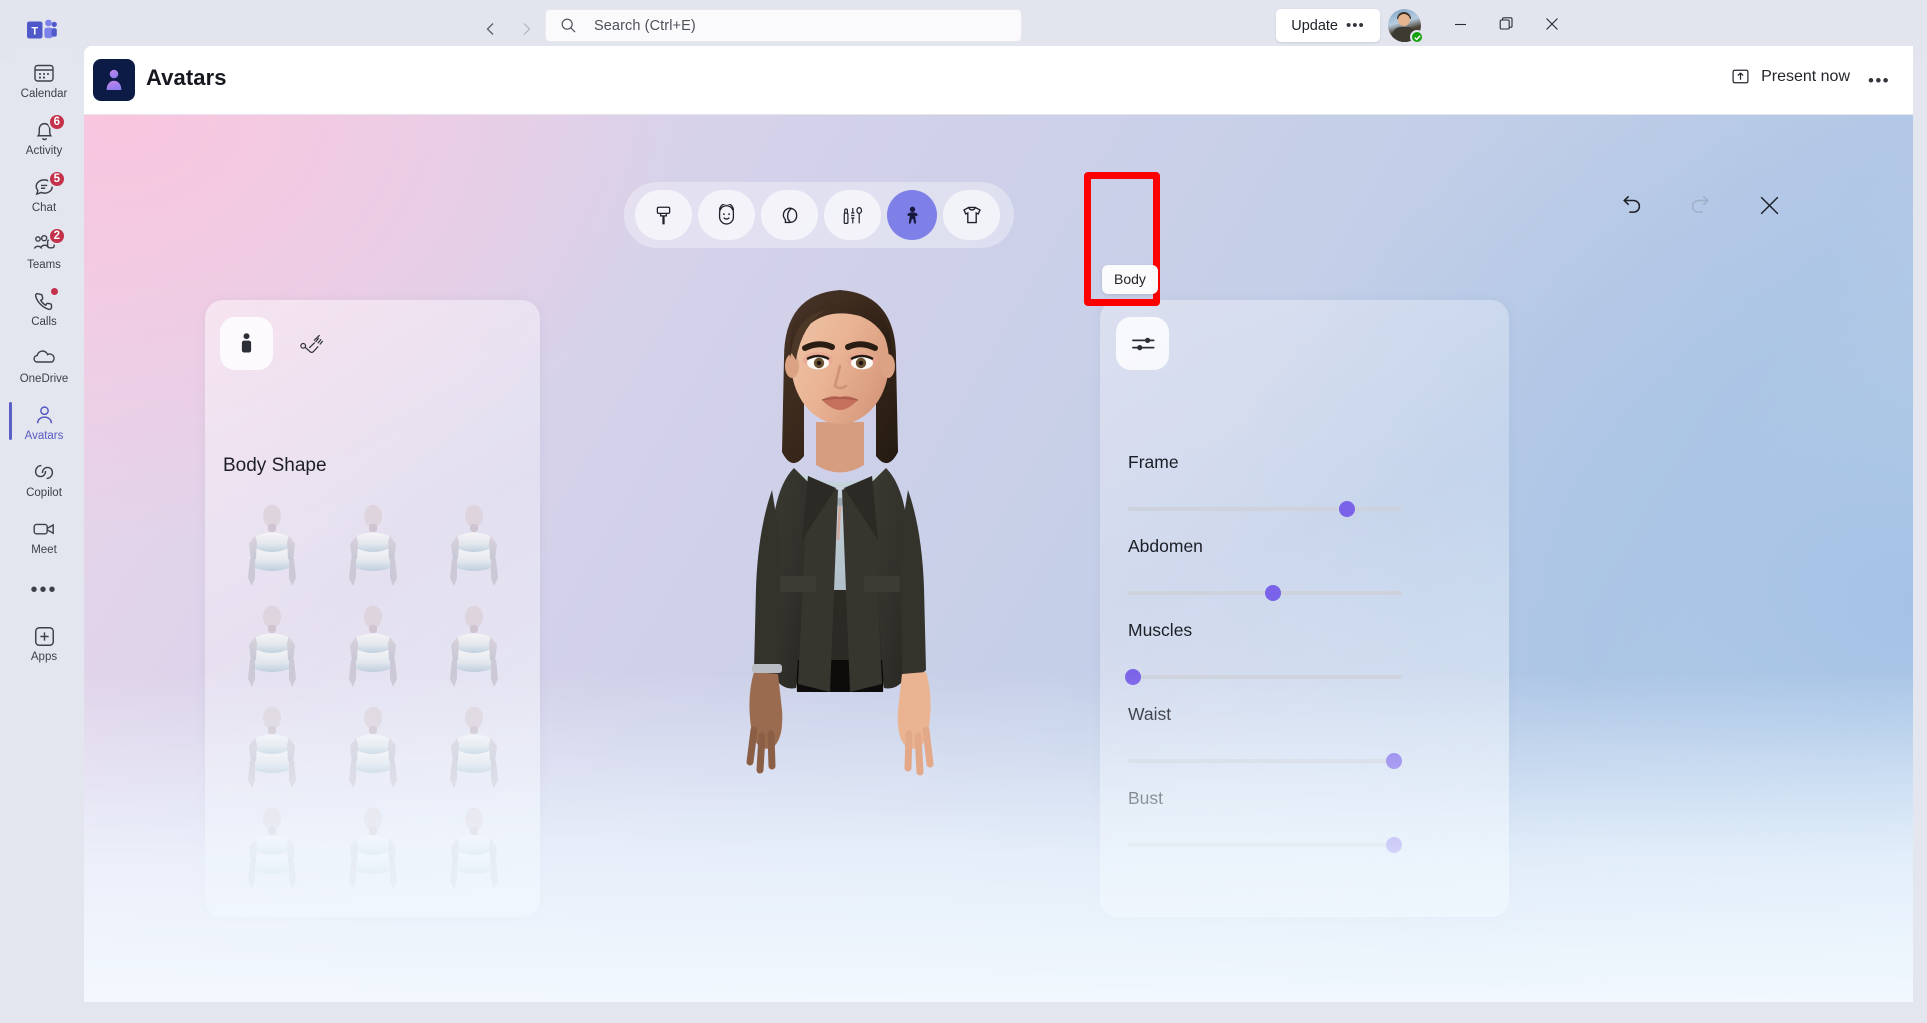 This screenshot has width=1927, height=1023. I want to click on sidebar-item-label: Copilot, so click(44, 493).